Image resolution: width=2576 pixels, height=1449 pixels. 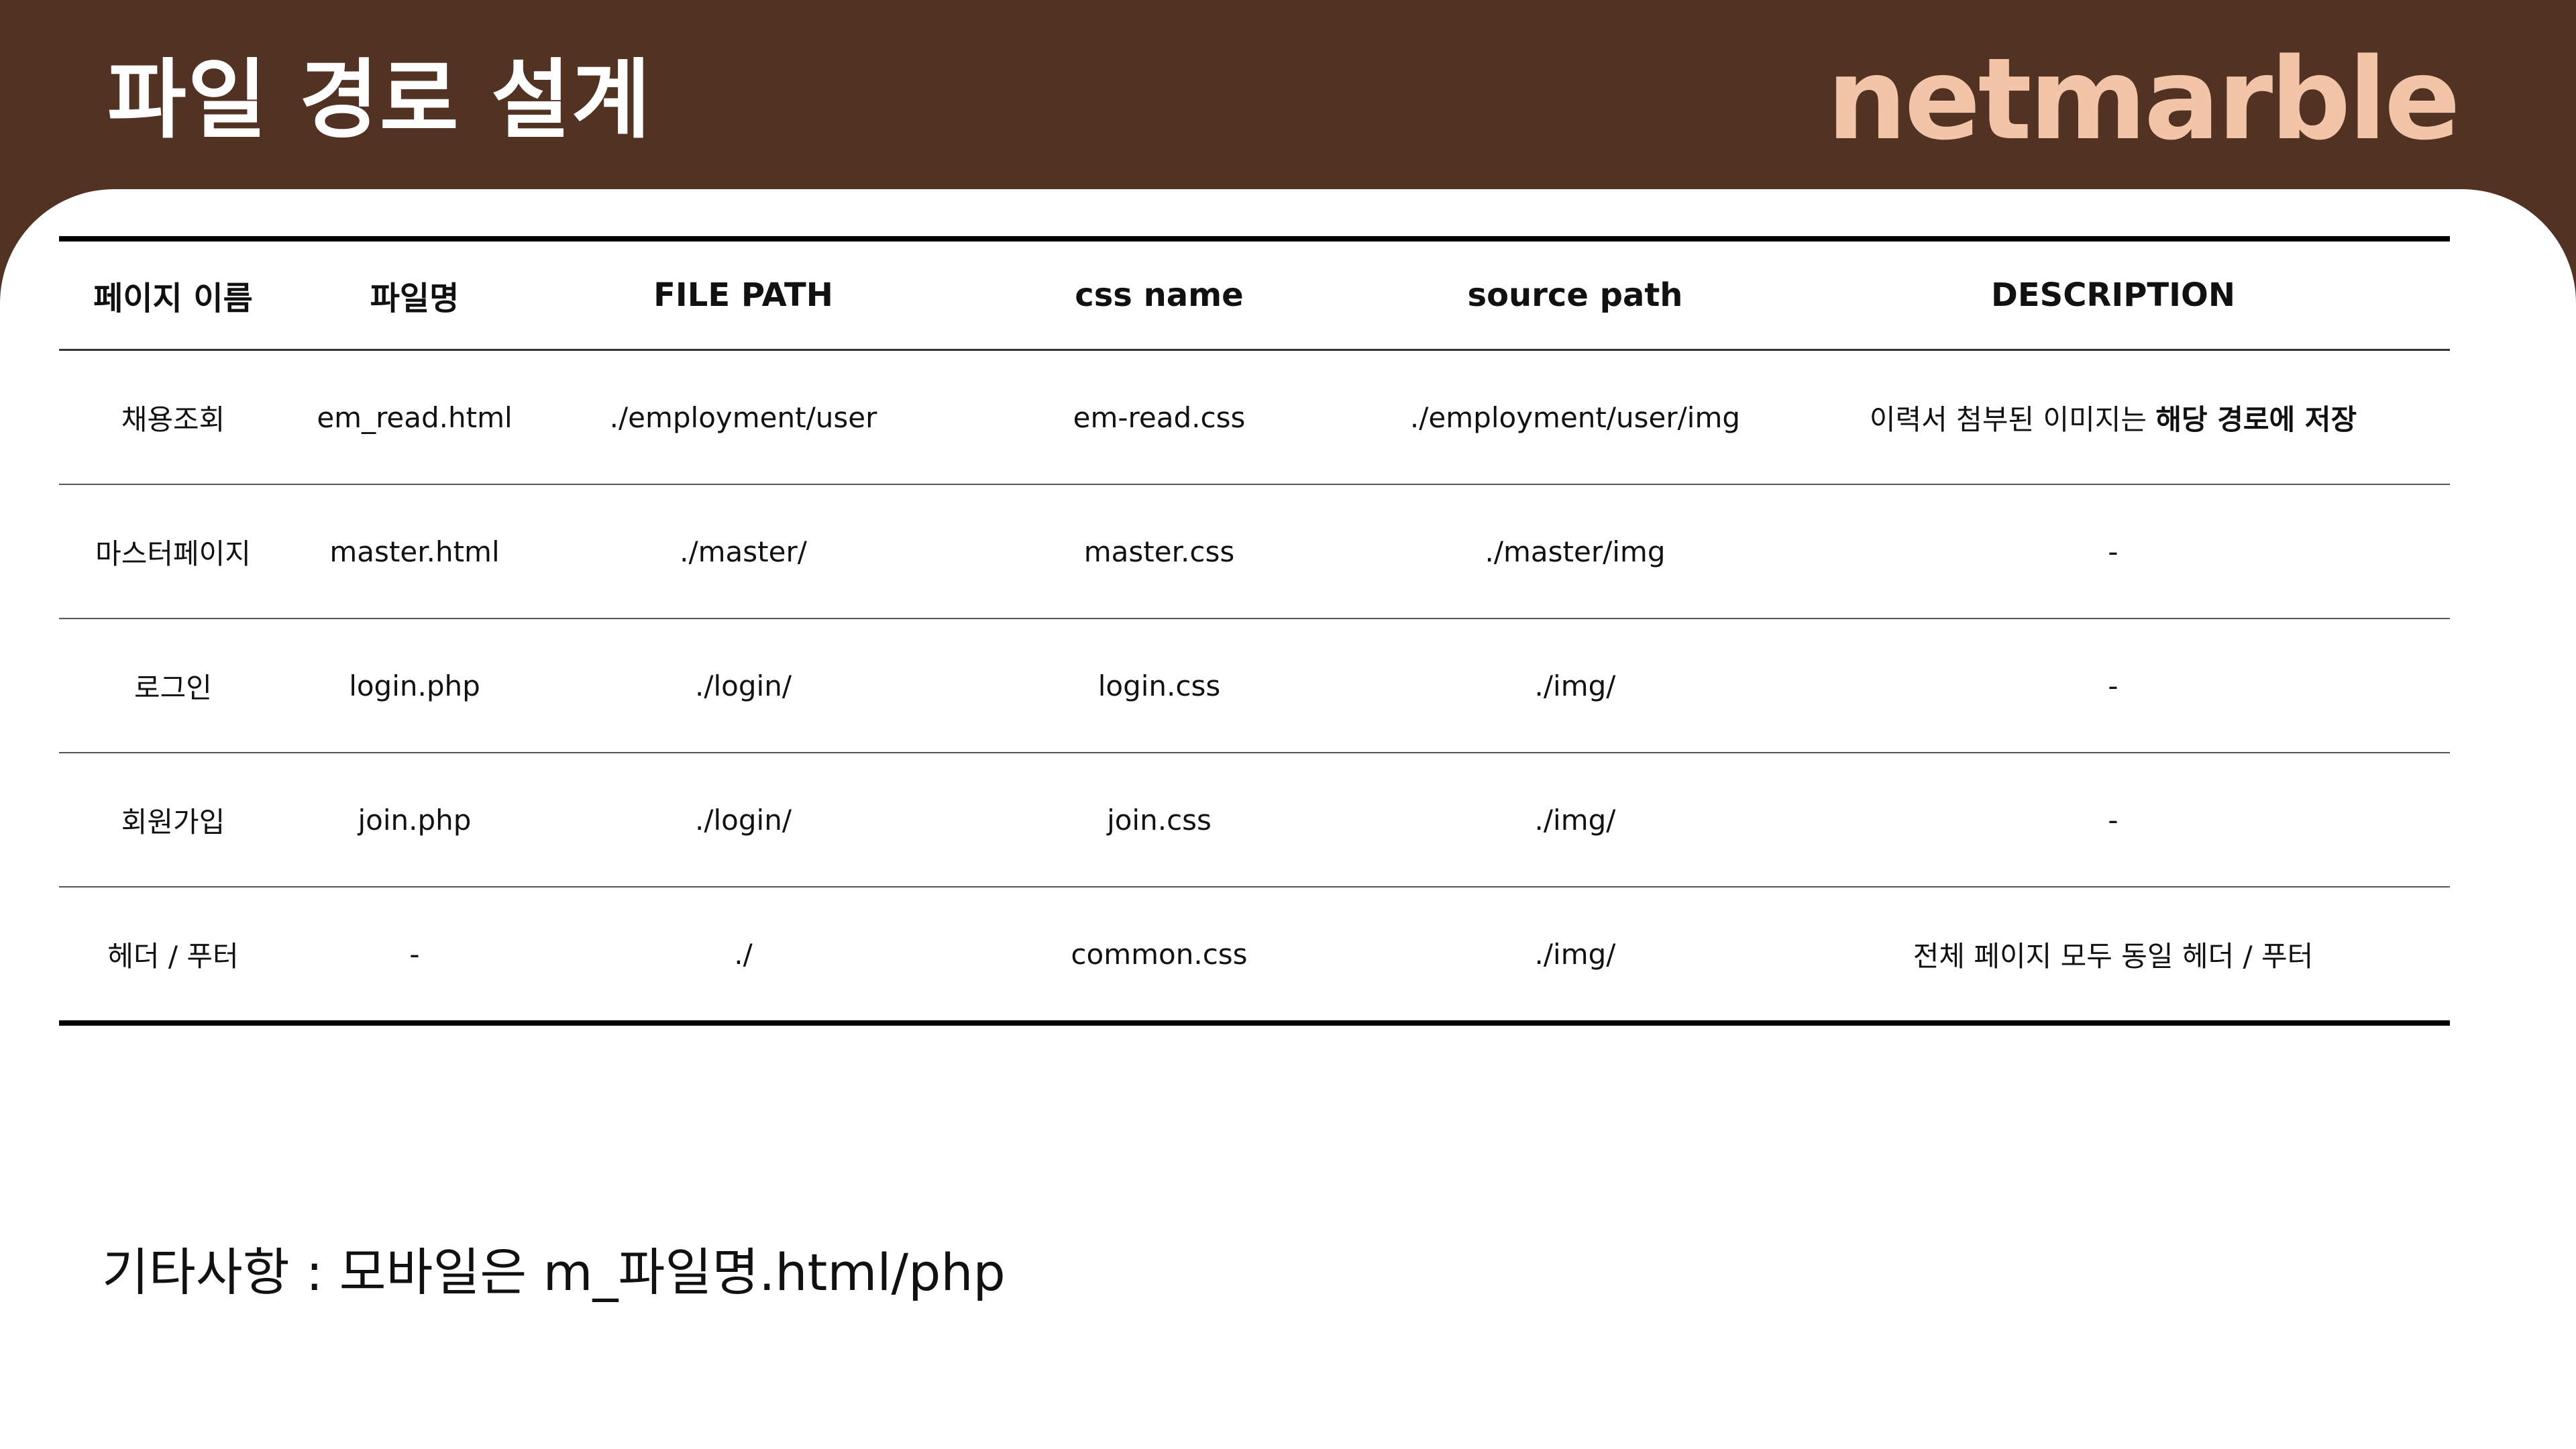 I want to click on footnote: 기타사항 : 모바일은 m_파일명.html/php, so click(x=554, y=1272).